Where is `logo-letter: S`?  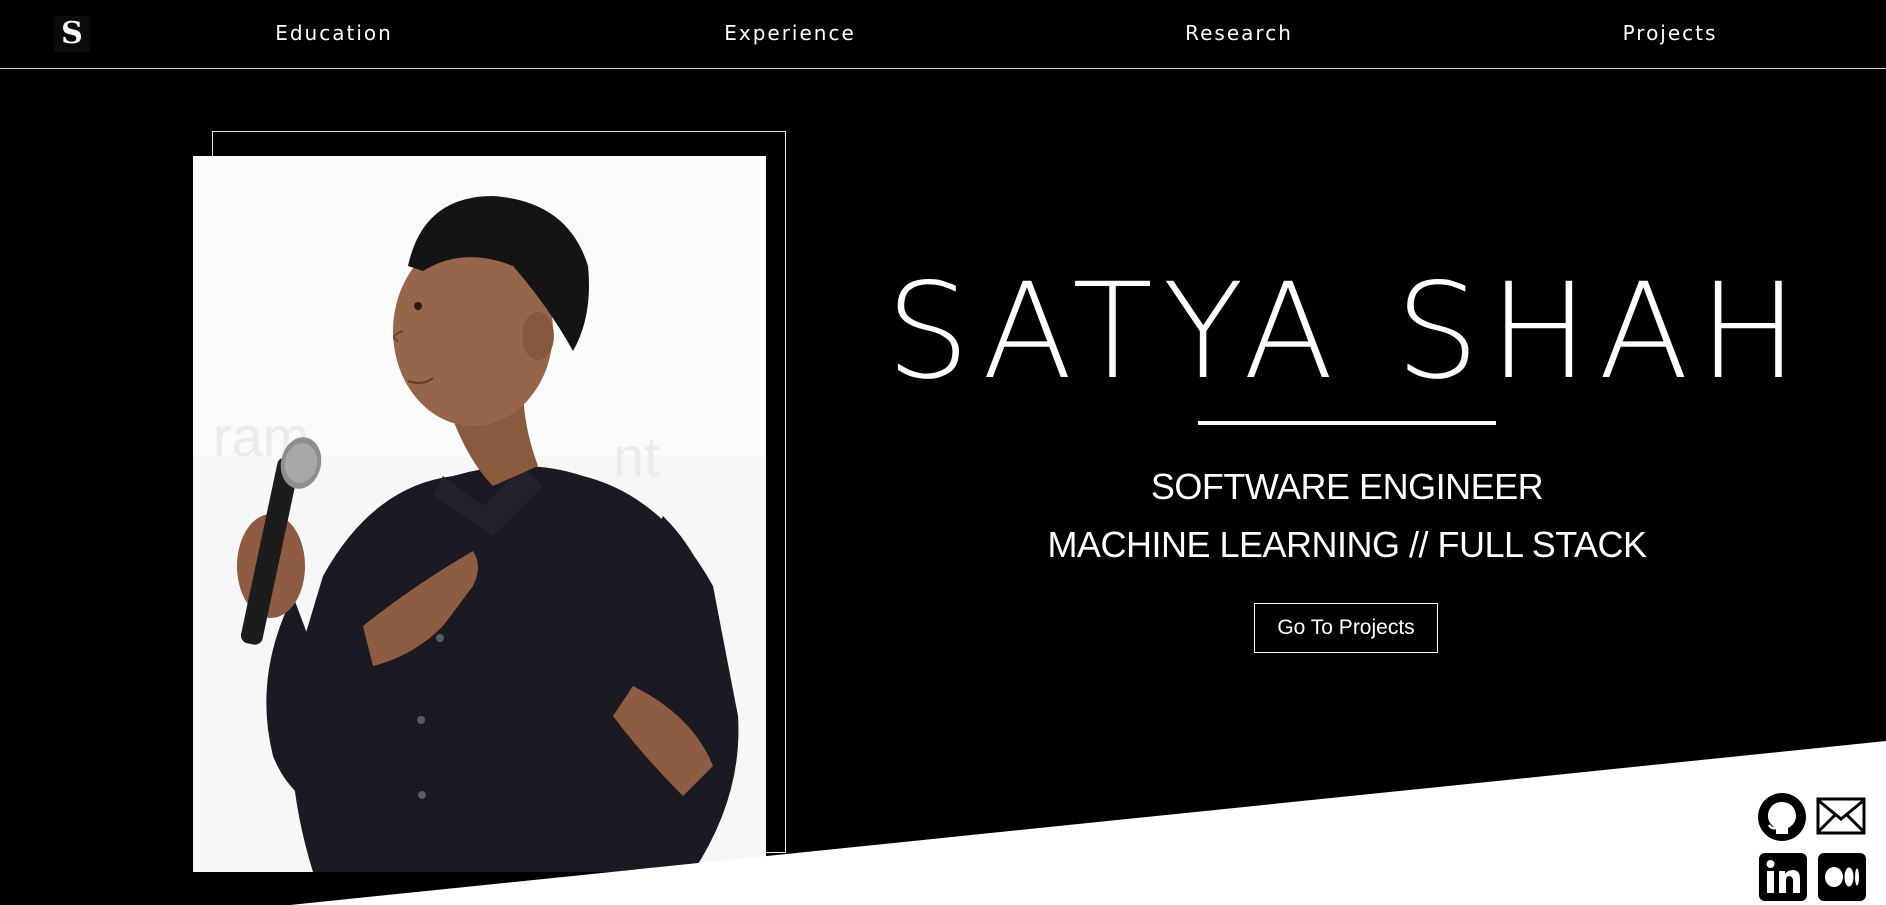
logo-letter: S is located at coordinates (72, 33).